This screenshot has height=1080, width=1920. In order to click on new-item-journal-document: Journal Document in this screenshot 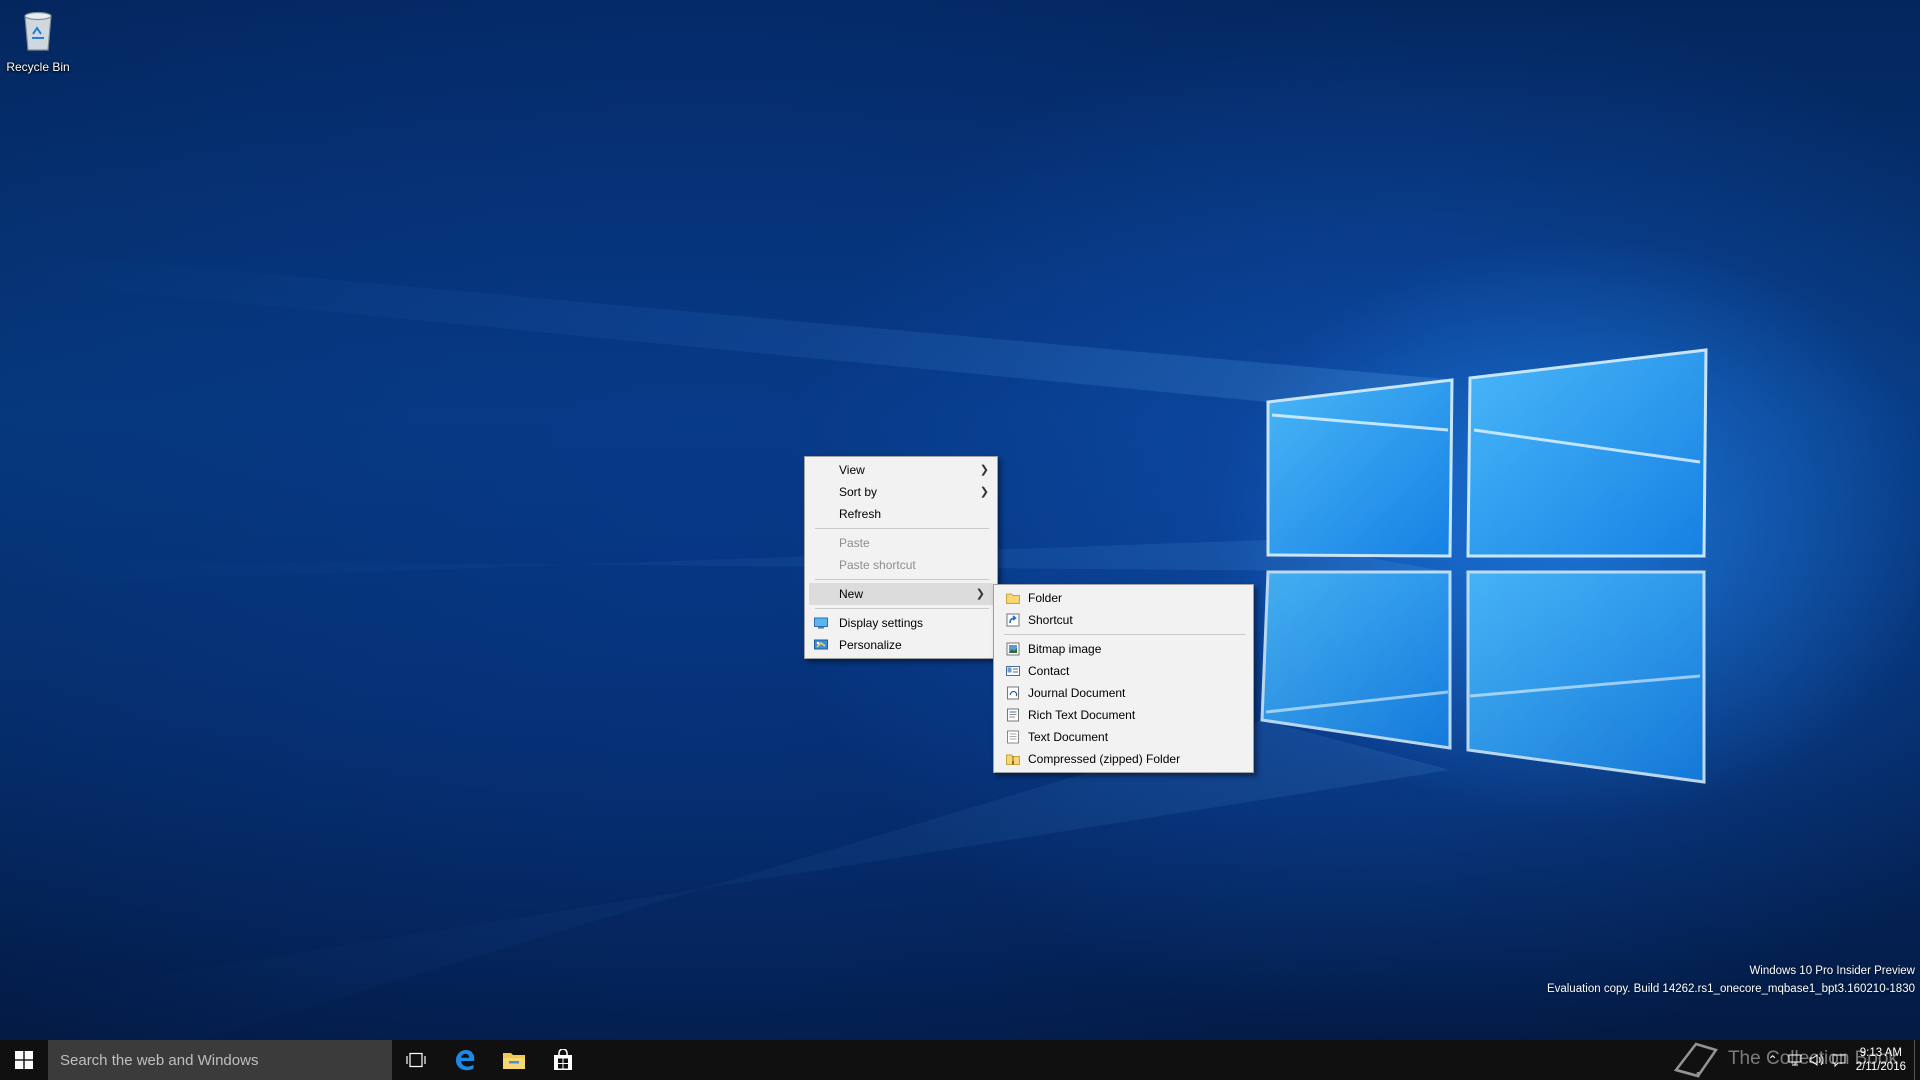, I will do `click(1123, 693)`.